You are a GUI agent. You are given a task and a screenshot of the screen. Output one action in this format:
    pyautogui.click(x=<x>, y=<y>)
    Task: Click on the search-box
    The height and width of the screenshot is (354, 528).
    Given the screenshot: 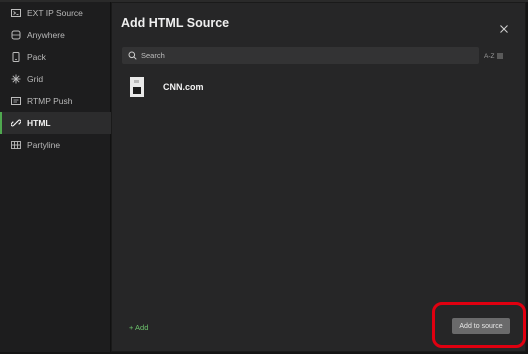 What is the action you would take?
    pyautogui.click(x=300, y=55)
    